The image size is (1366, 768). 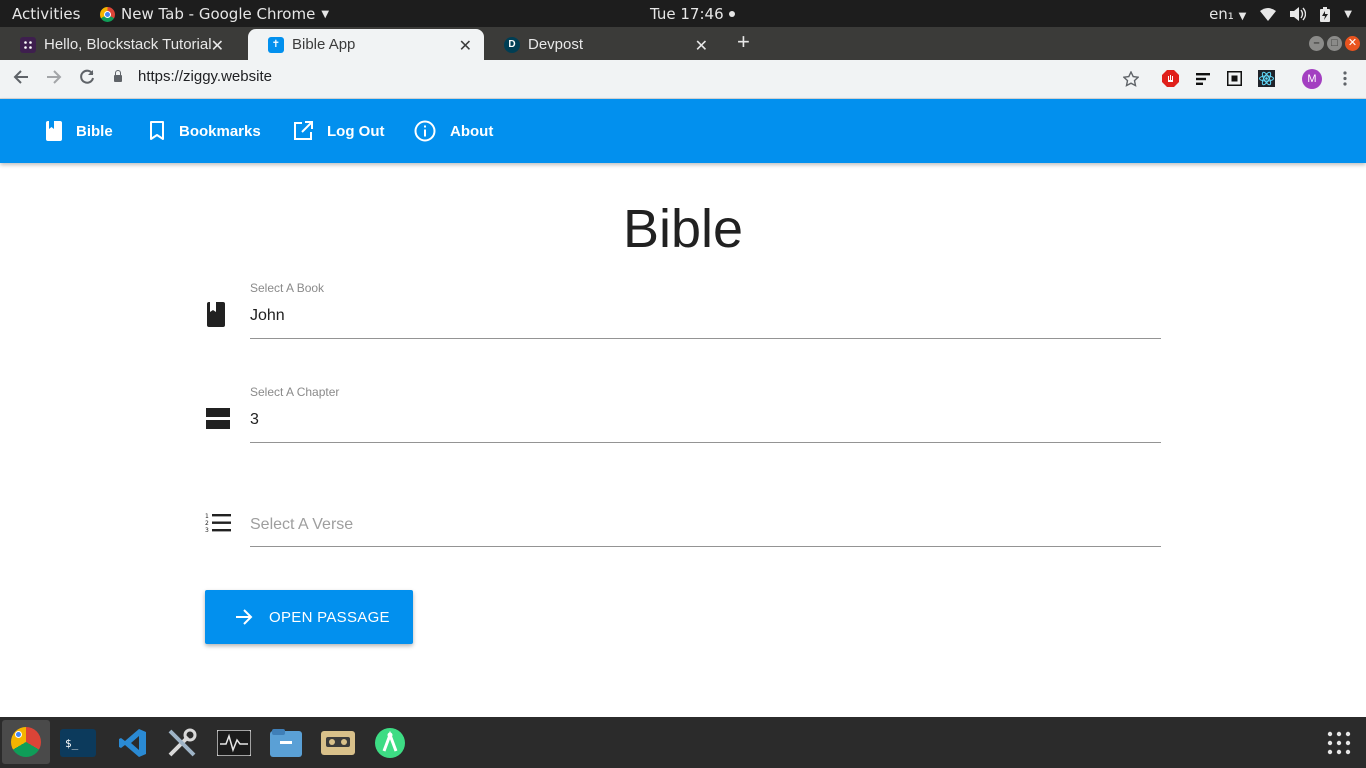 What do you see at coordinates (118, 76) in the screenshot?
I see `lock-icon` at bounding box center [118, 76].